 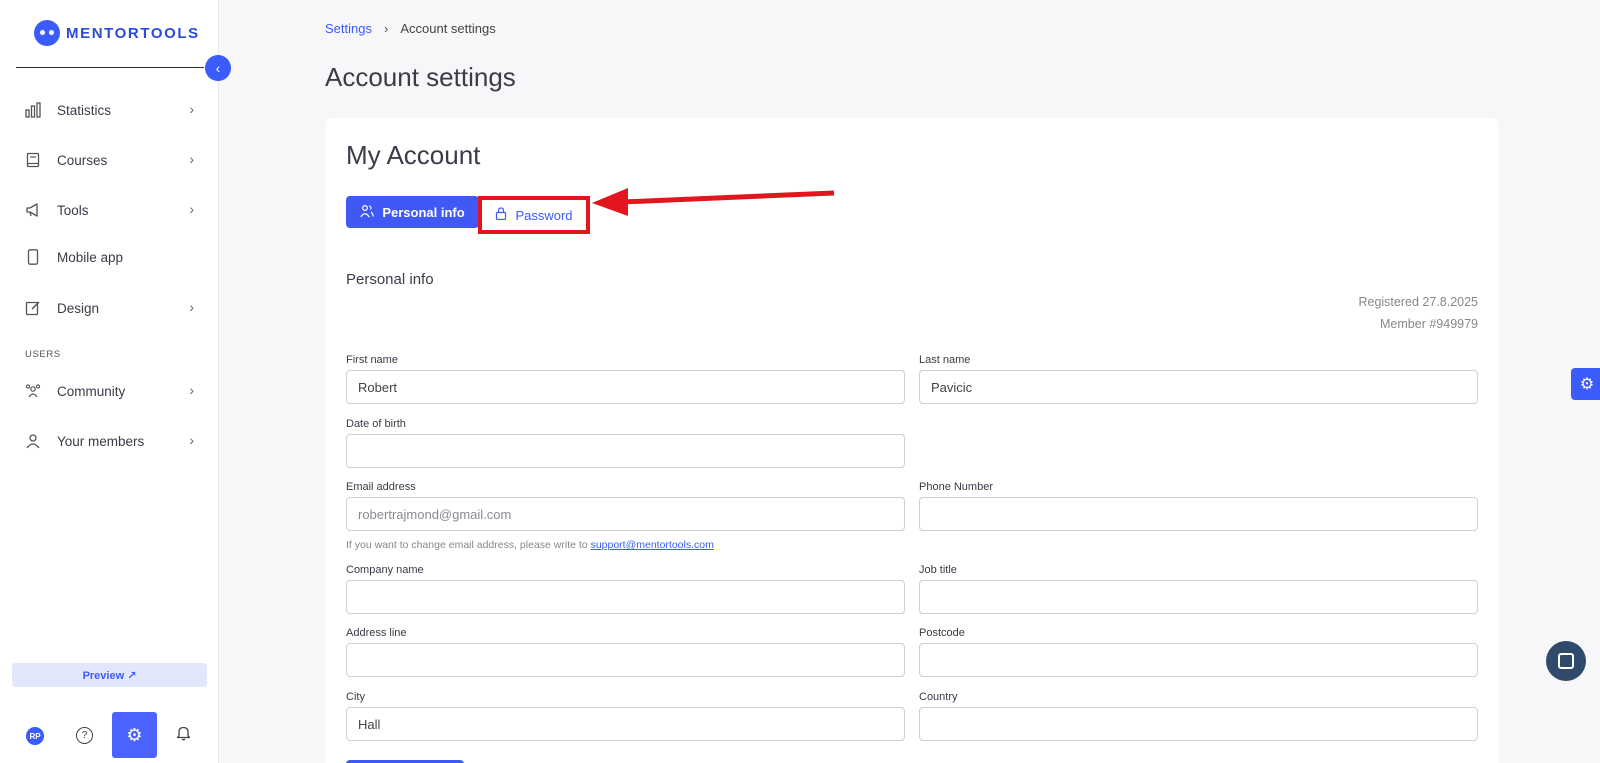 I want to click on address-label: Address line, so click(x=376, y=633).